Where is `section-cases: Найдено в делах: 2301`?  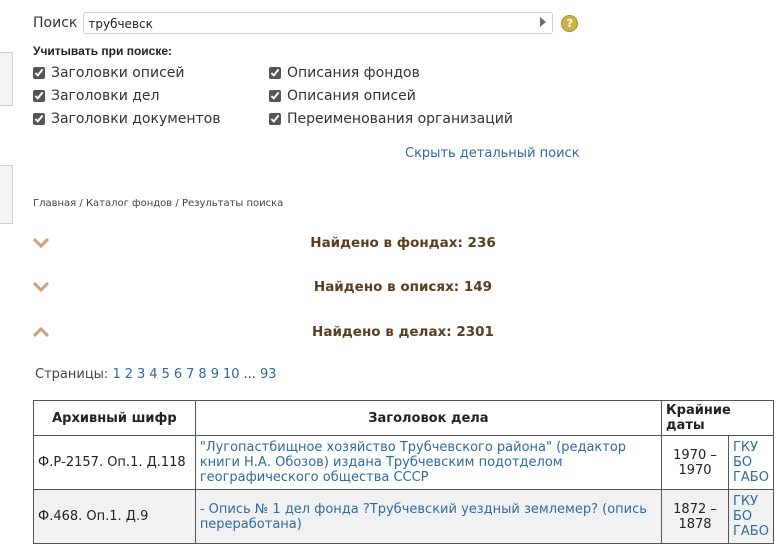
section-cases: Найдено в делах: 2301 is located at coordinates (403, 332).